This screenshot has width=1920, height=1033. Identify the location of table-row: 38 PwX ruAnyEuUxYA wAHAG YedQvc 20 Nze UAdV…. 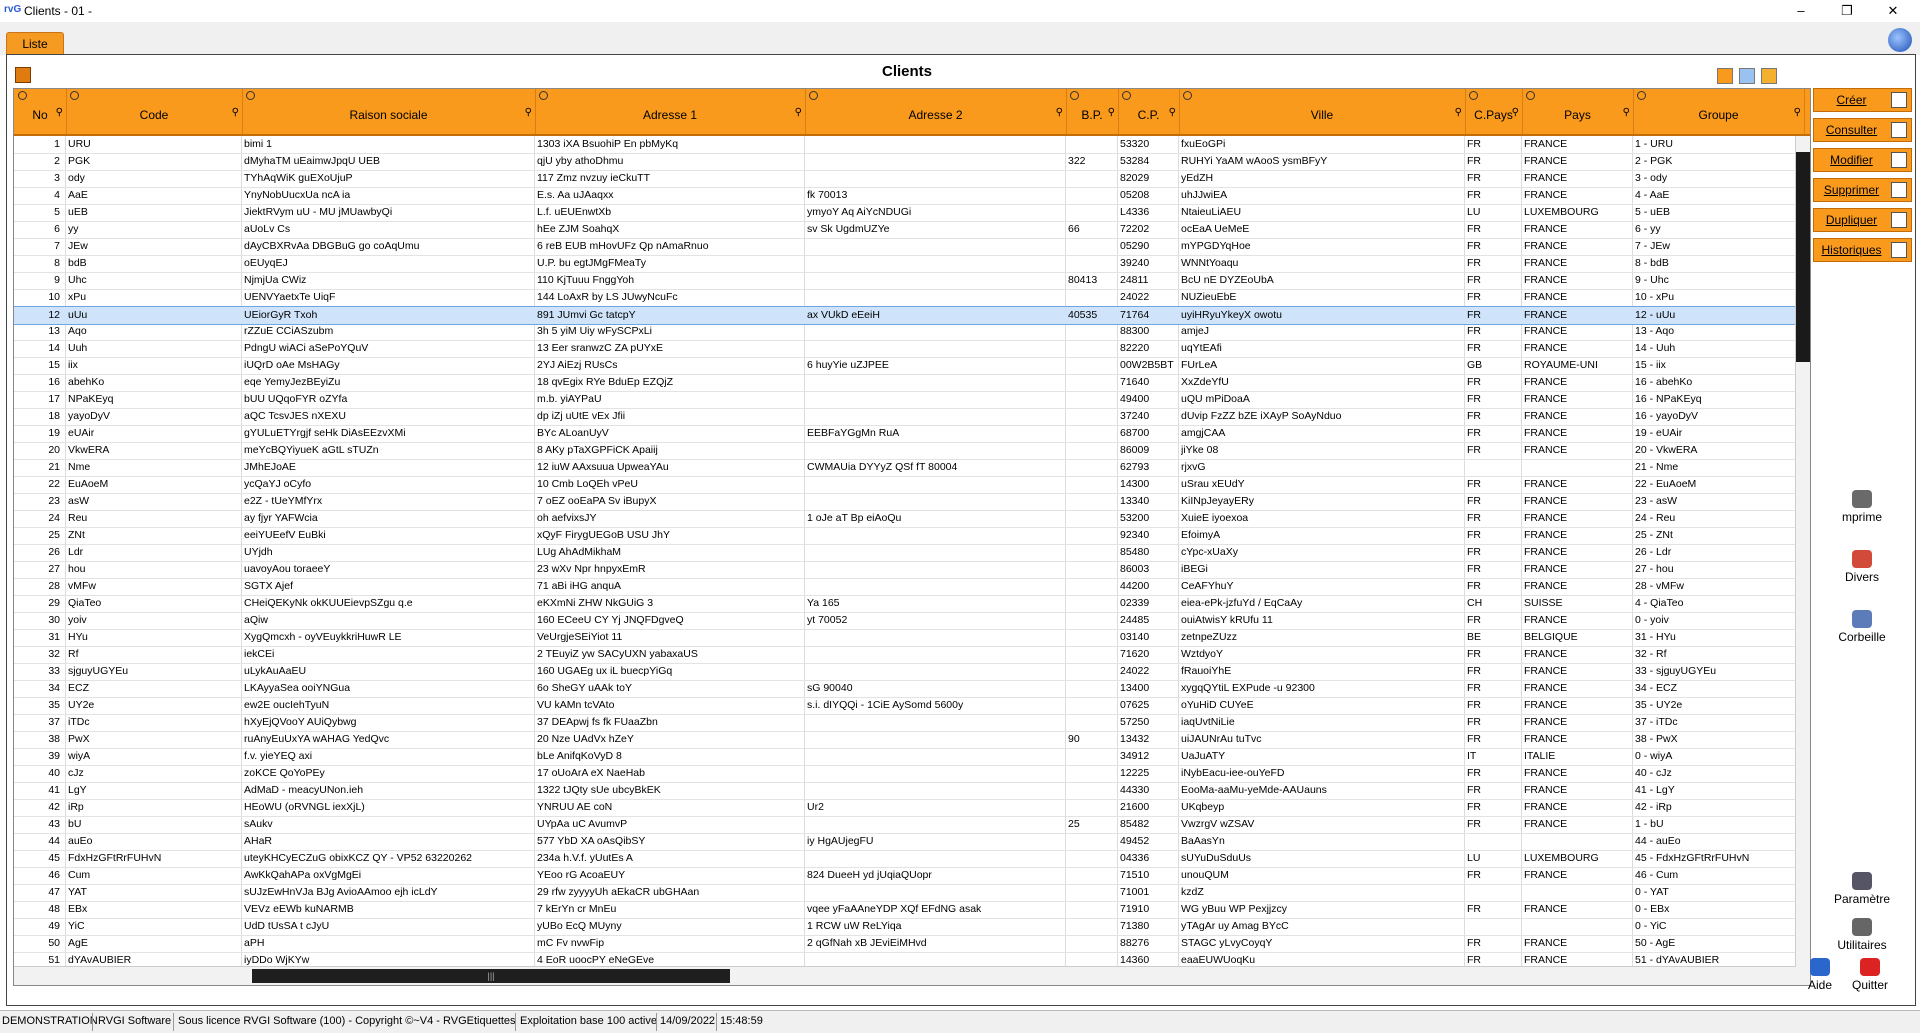
(909, 740).